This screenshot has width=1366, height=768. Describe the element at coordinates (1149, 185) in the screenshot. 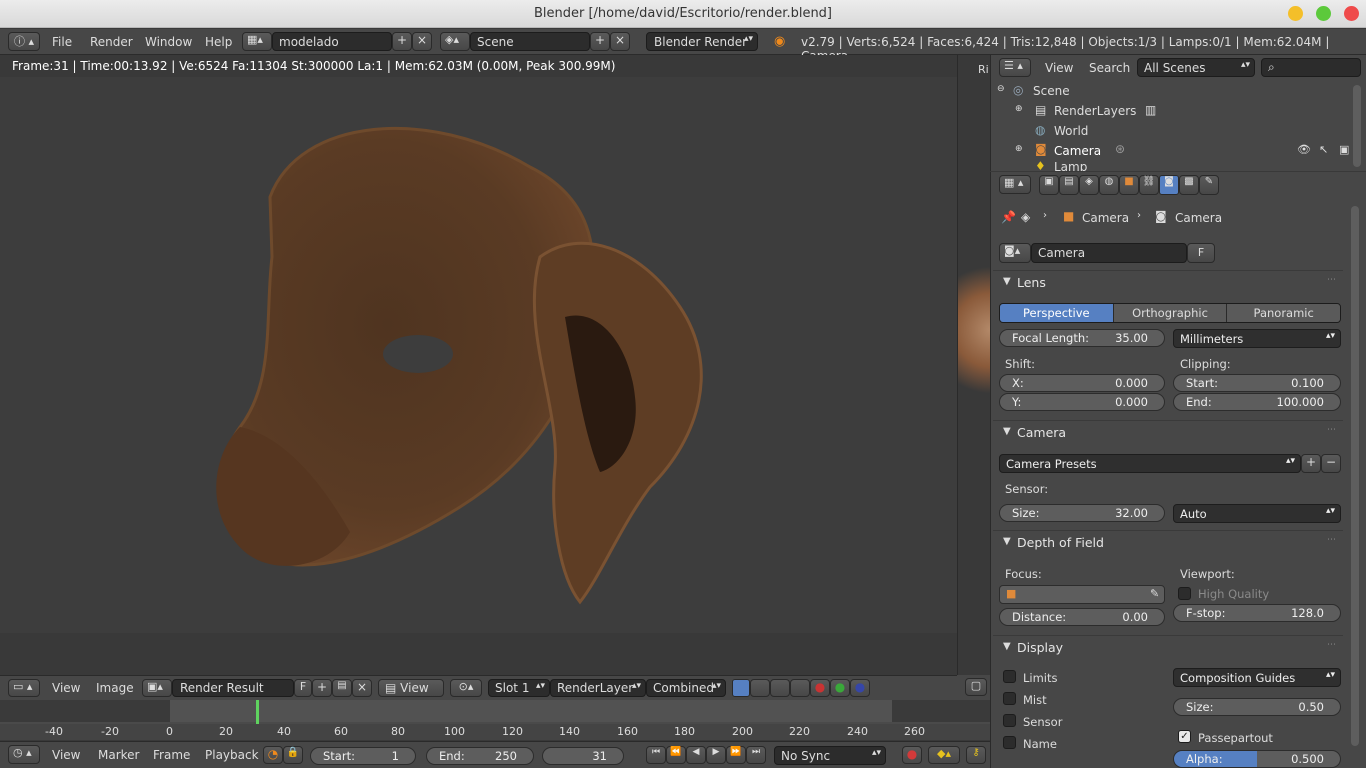

I see `constraints-tab-icon: ⛓` at that location.